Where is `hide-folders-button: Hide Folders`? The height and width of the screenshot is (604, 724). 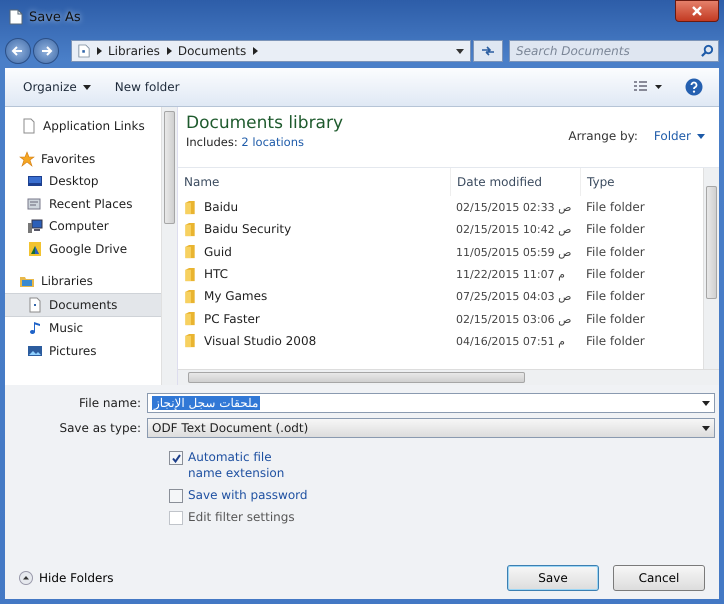
hide-folders-button: Hide Folders is located at coordinates (66, 578).